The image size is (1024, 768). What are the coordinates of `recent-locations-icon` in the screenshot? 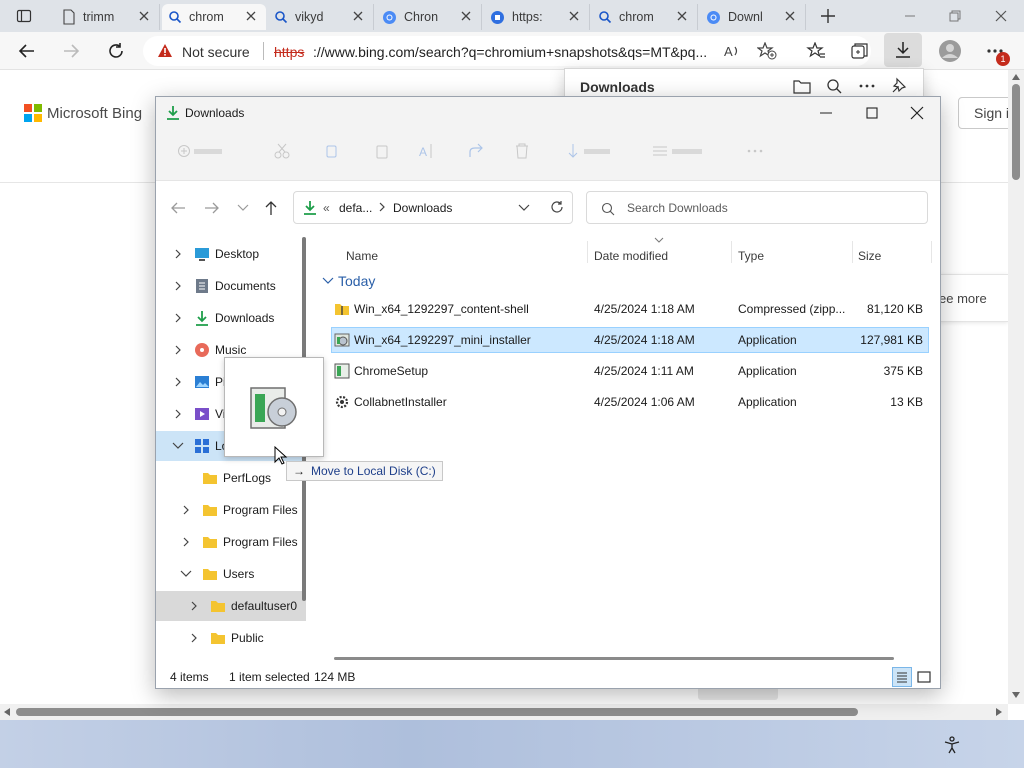 It's located at (243, 208).